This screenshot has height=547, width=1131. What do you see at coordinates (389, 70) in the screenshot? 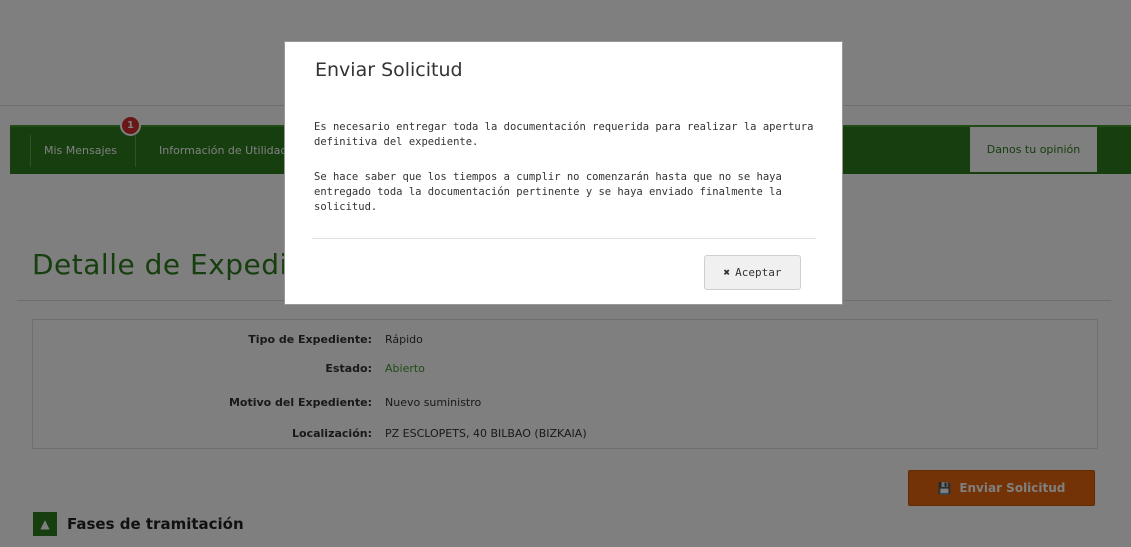
I see `dialog-title: Enviar Solicitud` at bounding box center [389, 70].